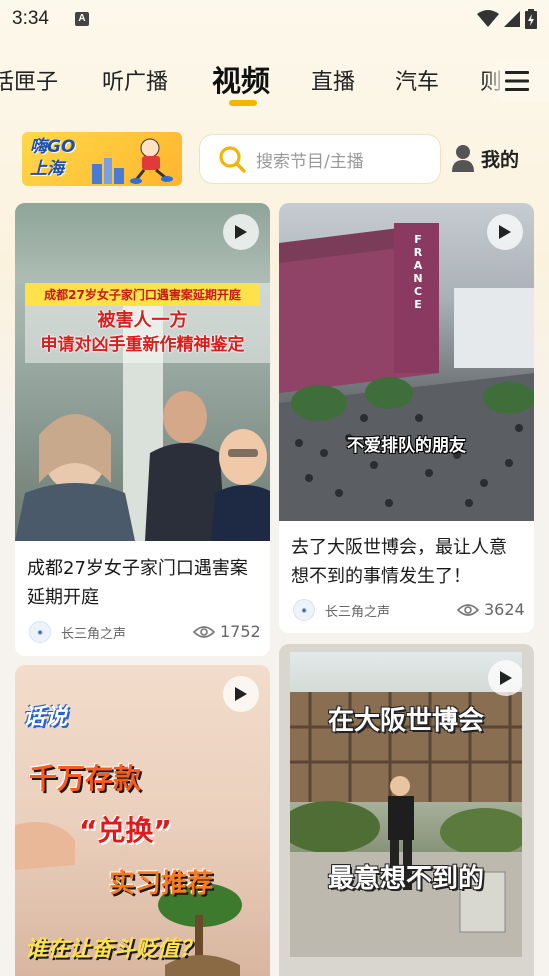 This screenshot has width=549, height=976. What do you see at coordinates (418, 272) in the screenshot?
I see `thumbnail-sign-text: FRANCE` at bounding box center [418, 272].